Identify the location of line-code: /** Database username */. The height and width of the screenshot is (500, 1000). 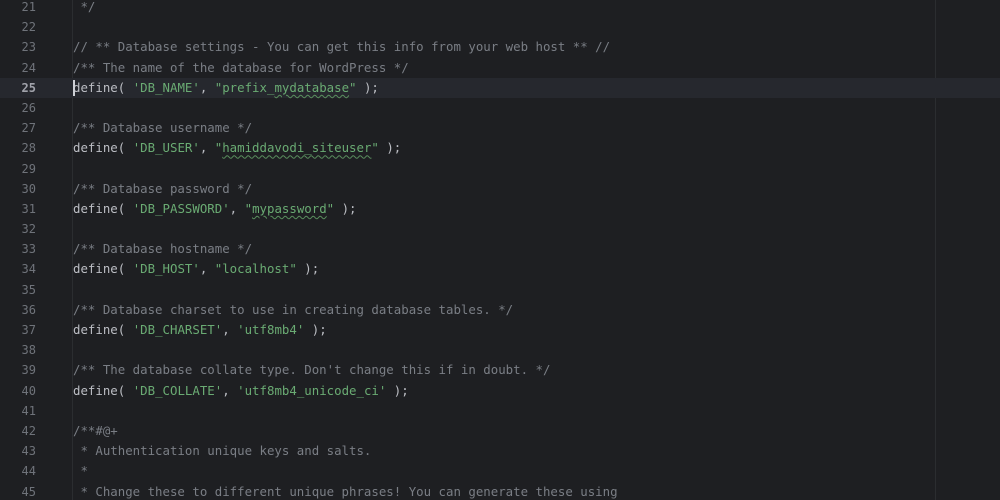
(162, 128).